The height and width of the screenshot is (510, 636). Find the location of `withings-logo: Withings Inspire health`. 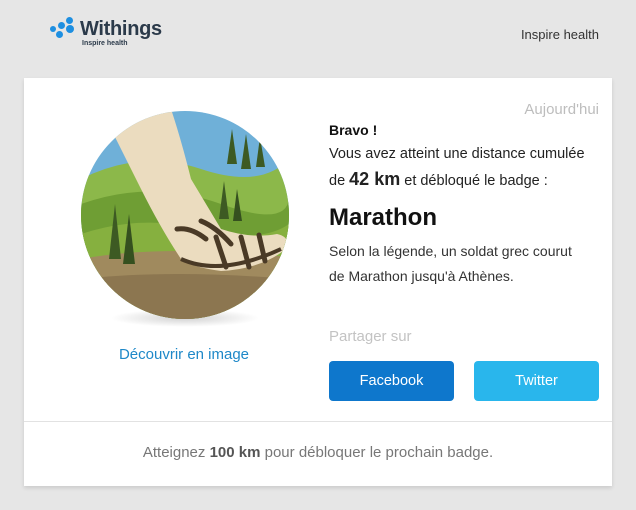

withings-logo: Withings Inspire health is located at coordinates (115, 32).